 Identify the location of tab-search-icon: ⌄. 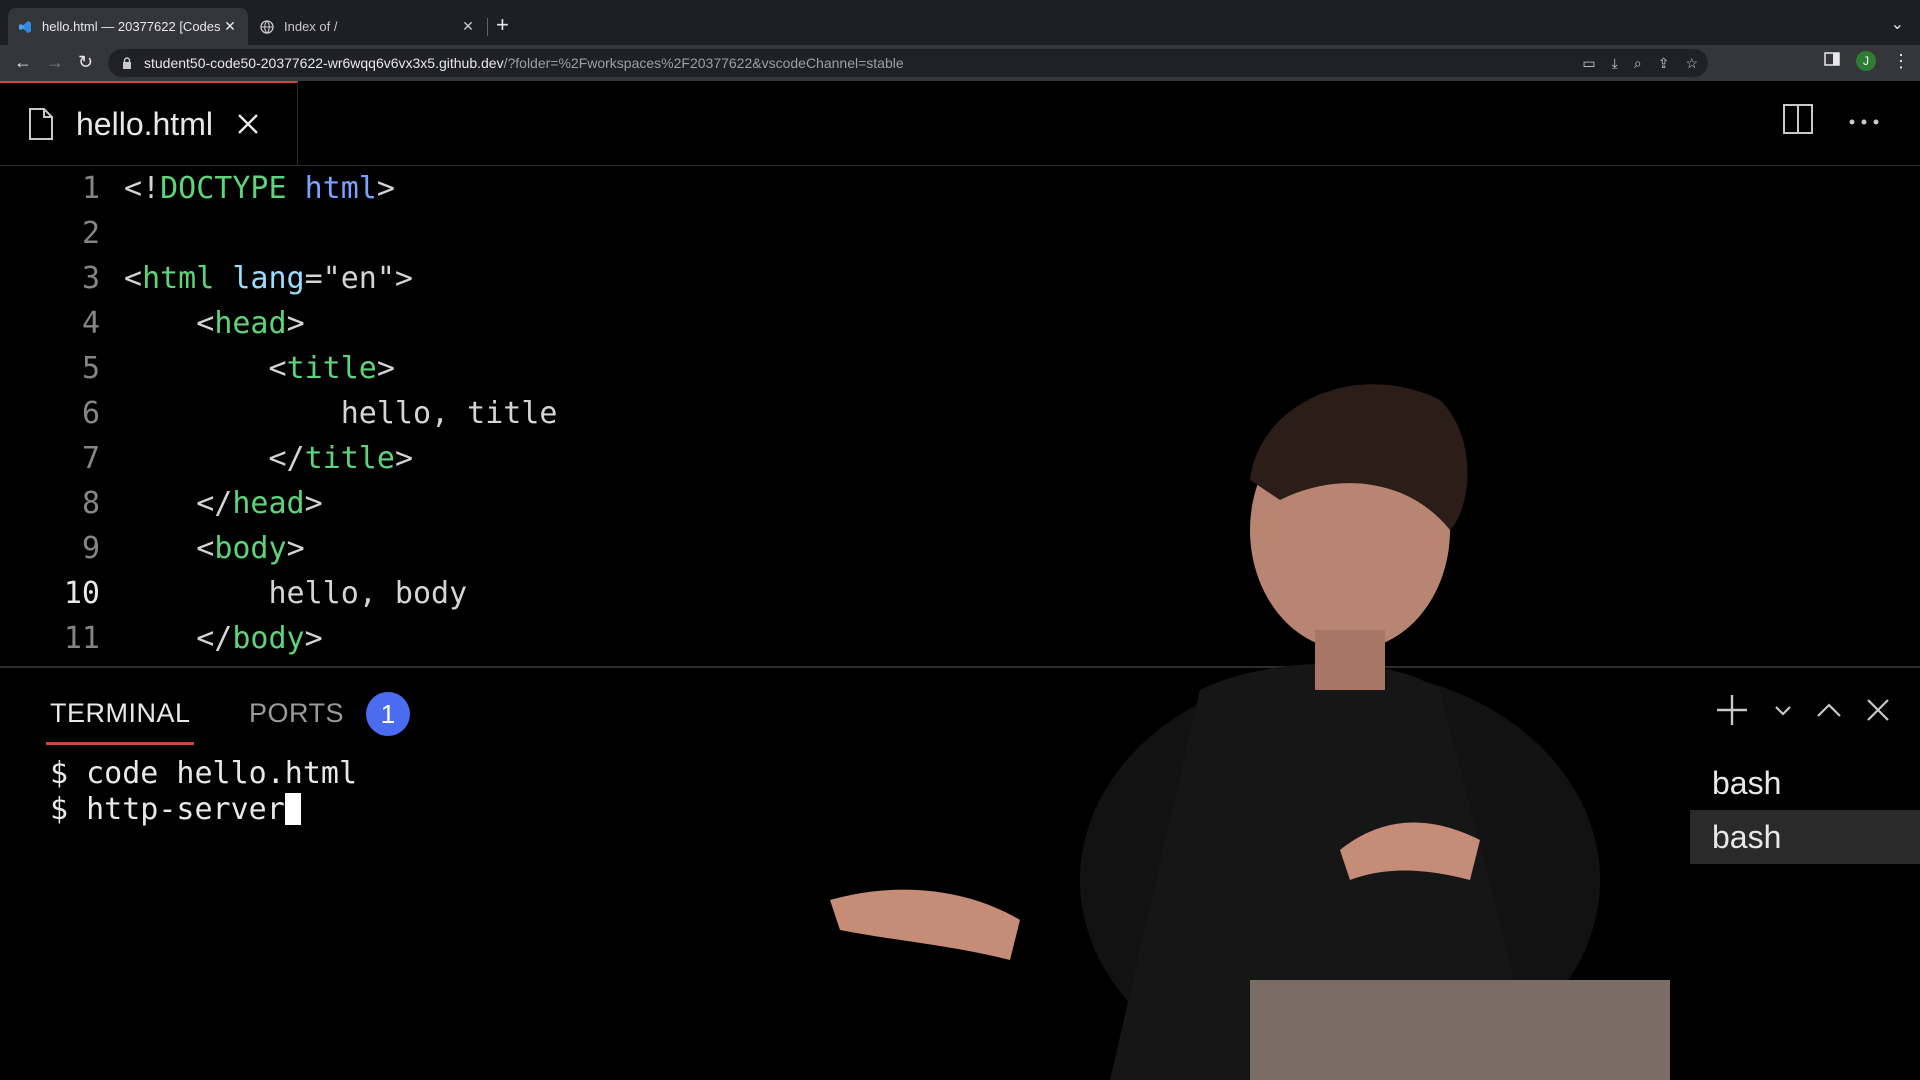
(1897, 24).